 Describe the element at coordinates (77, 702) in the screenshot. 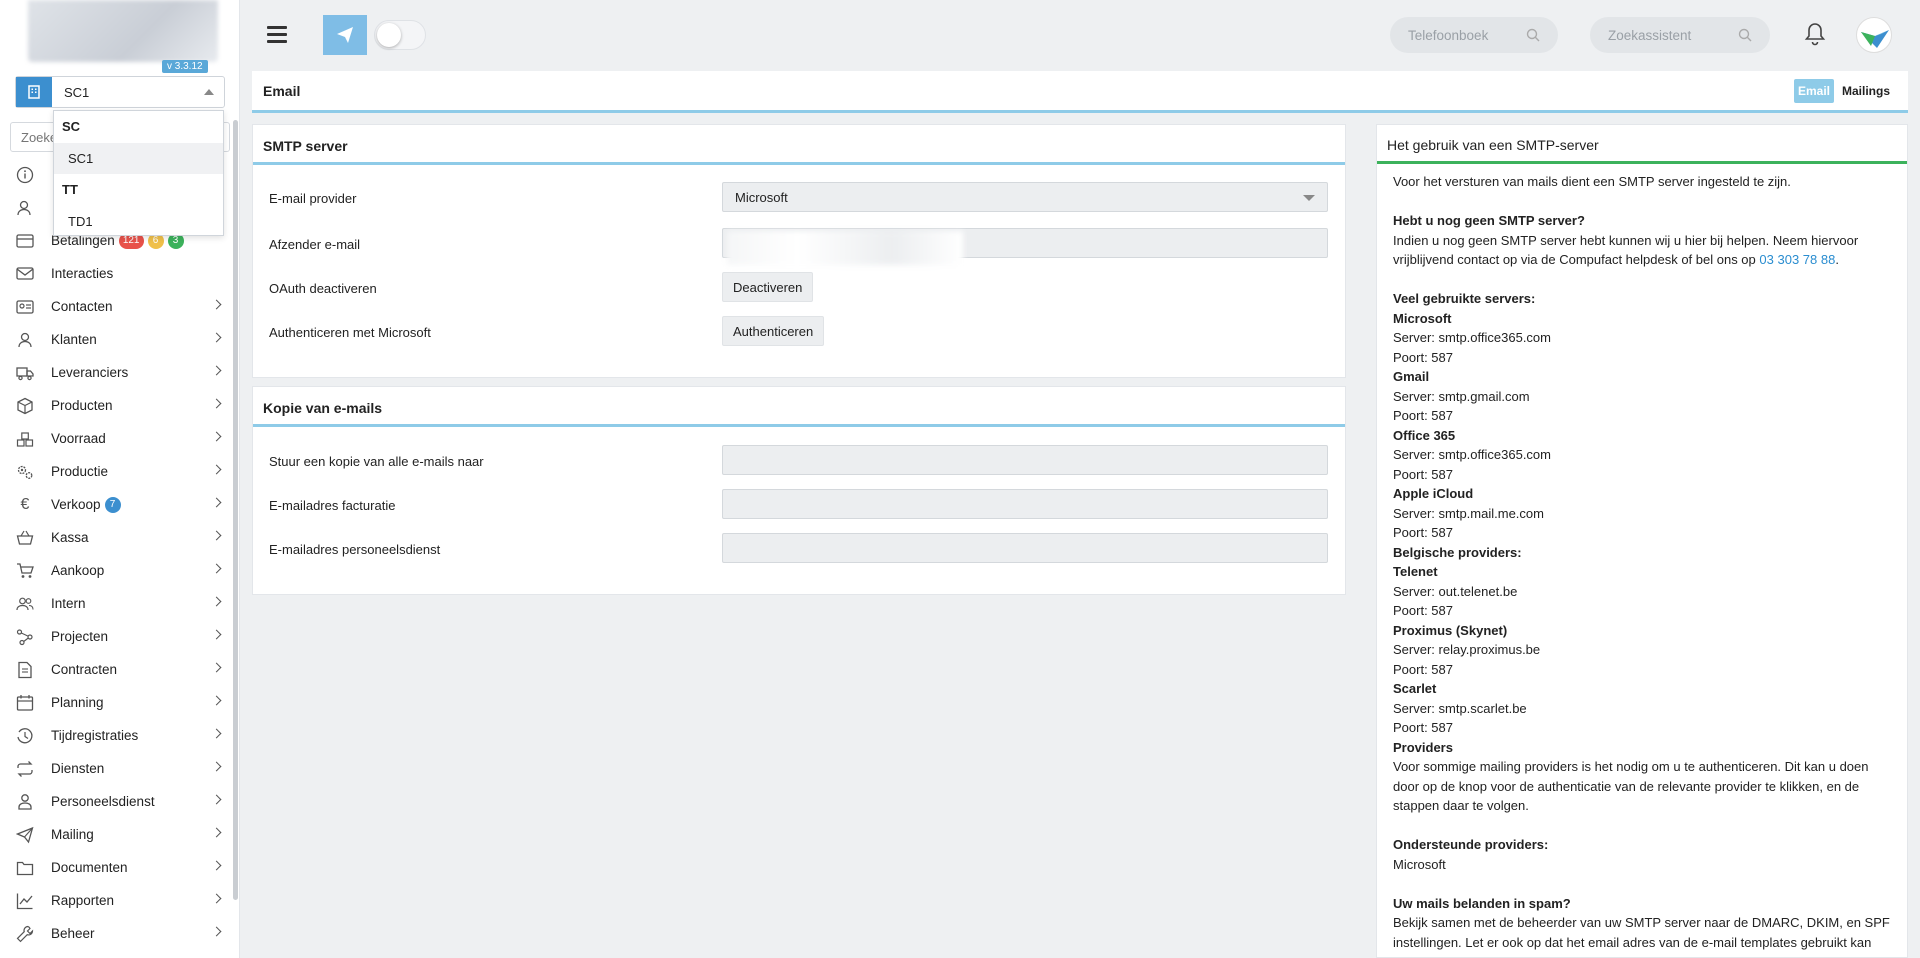

I see `sidebar-item-label: Planning` at that location.